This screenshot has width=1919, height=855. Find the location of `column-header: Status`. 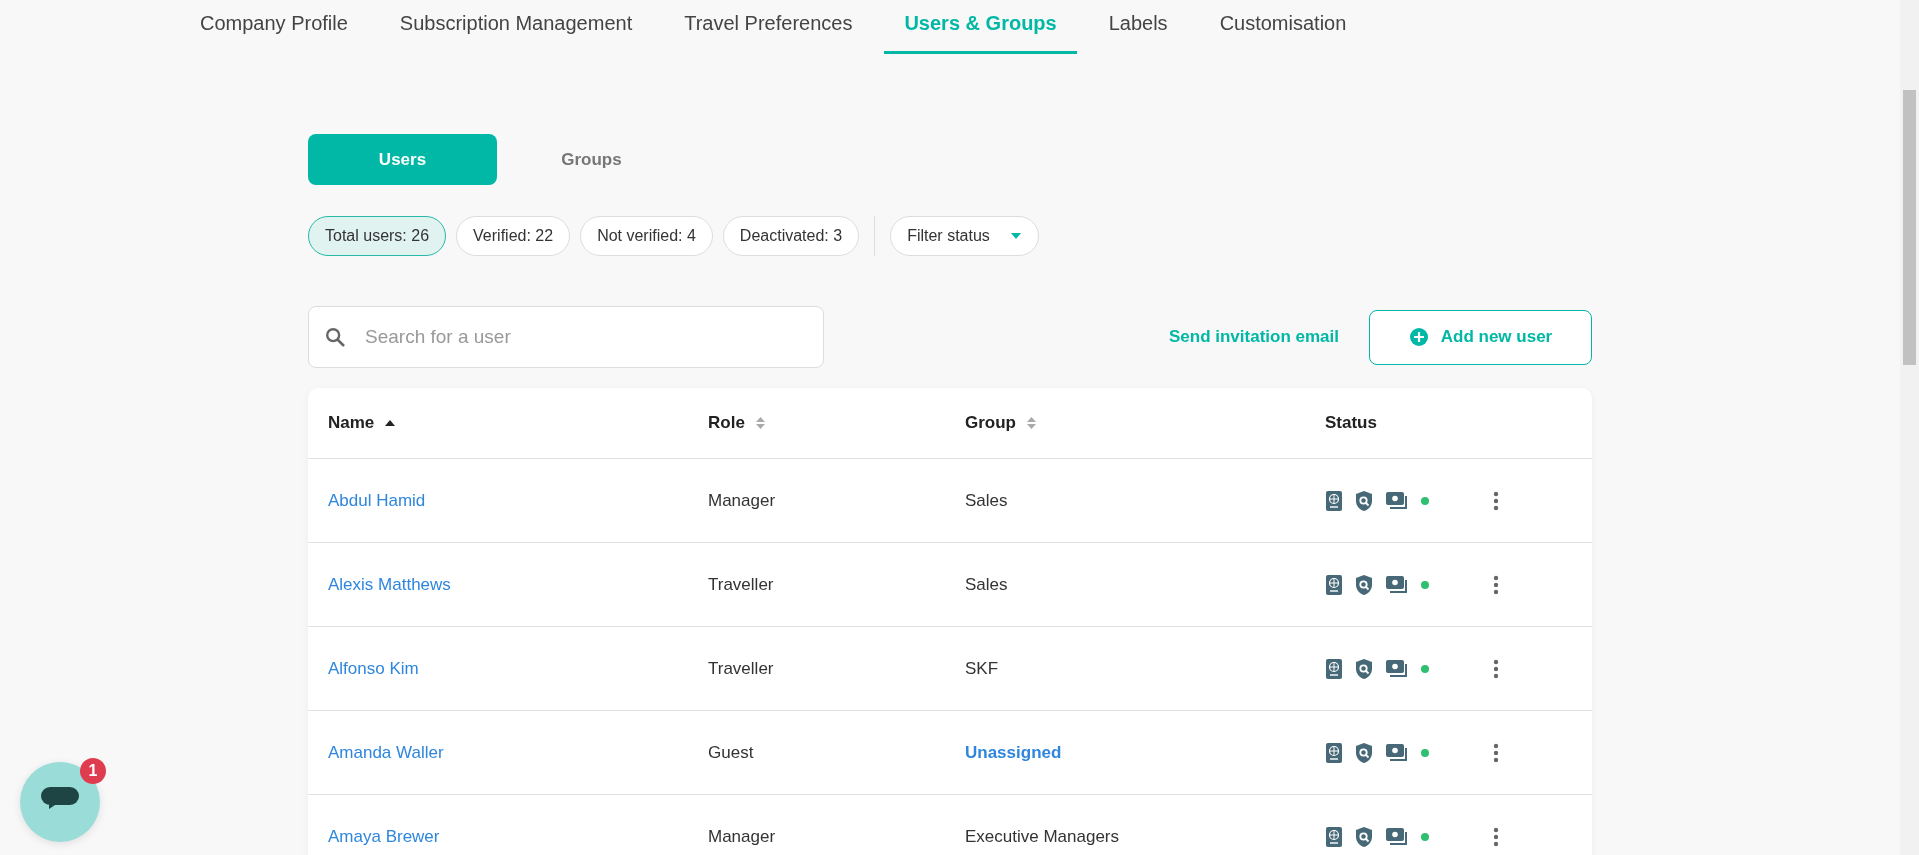

column-header: Status is located at coordinates (1351, 423).